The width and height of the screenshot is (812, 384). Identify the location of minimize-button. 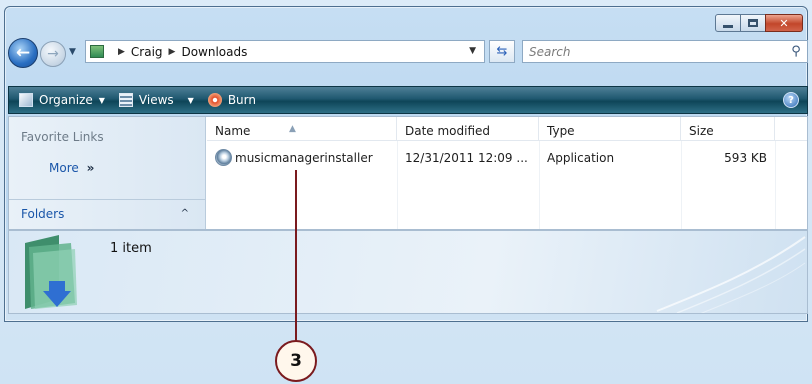
(728, 23).